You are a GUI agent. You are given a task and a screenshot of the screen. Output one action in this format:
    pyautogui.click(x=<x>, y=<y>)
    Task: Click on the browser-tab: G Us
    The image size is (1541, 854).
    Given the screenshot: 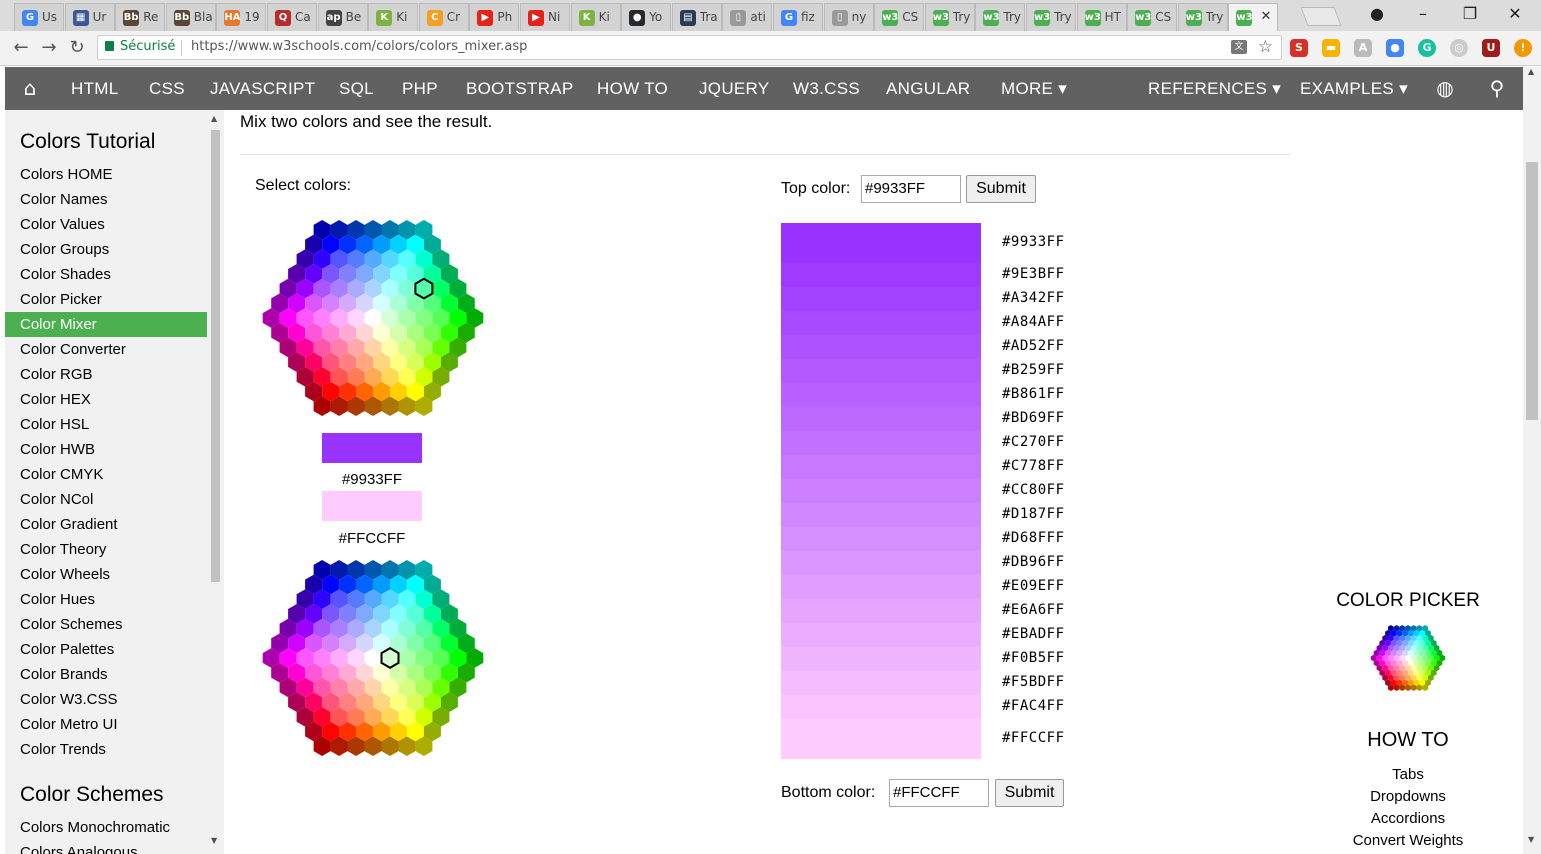 What is the action you would take?
    pyautogui.click(x=39, y=17)
    